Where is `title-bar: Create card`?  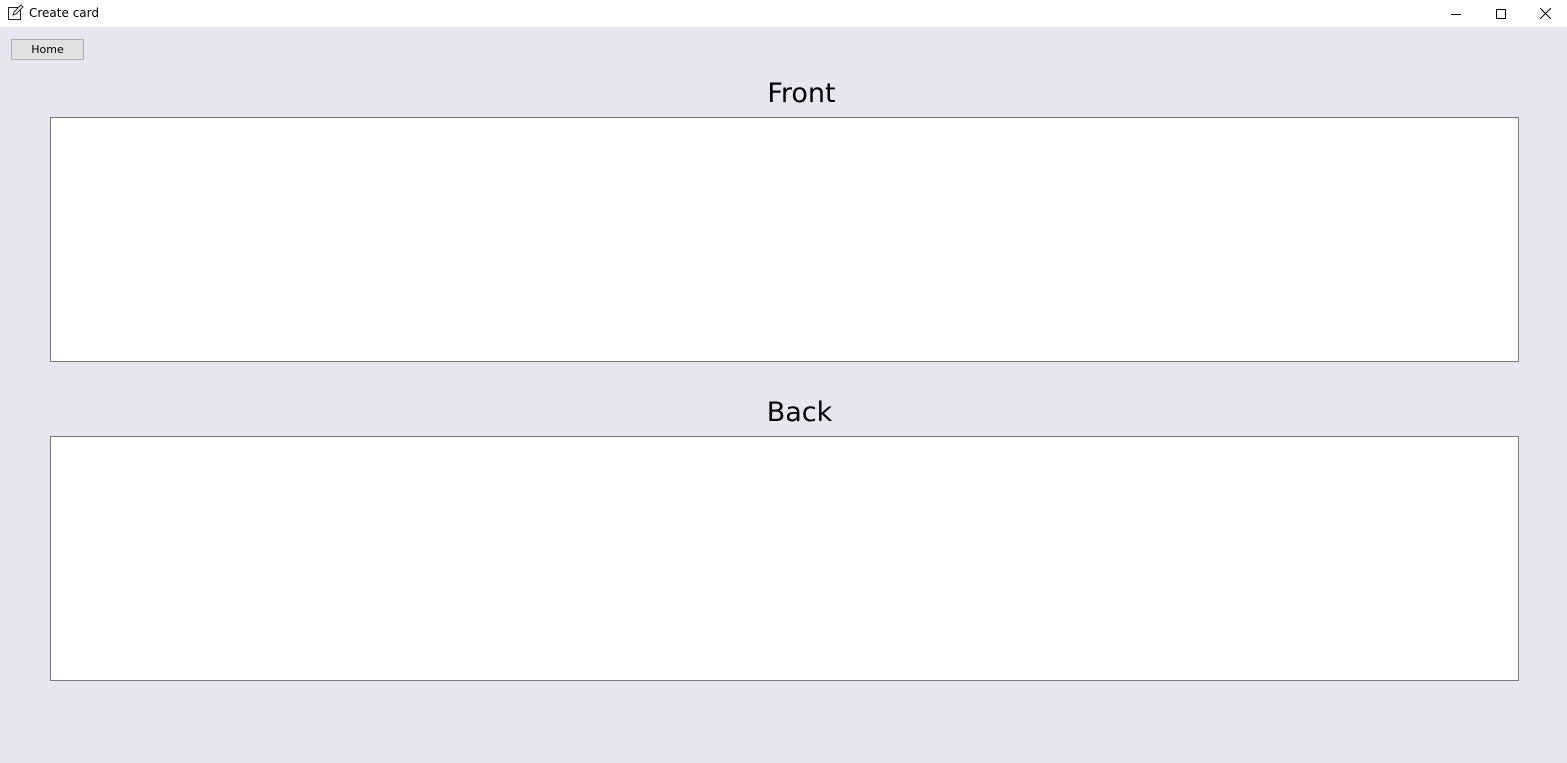
title-bar: Create card is located at coordinates (783, 13).